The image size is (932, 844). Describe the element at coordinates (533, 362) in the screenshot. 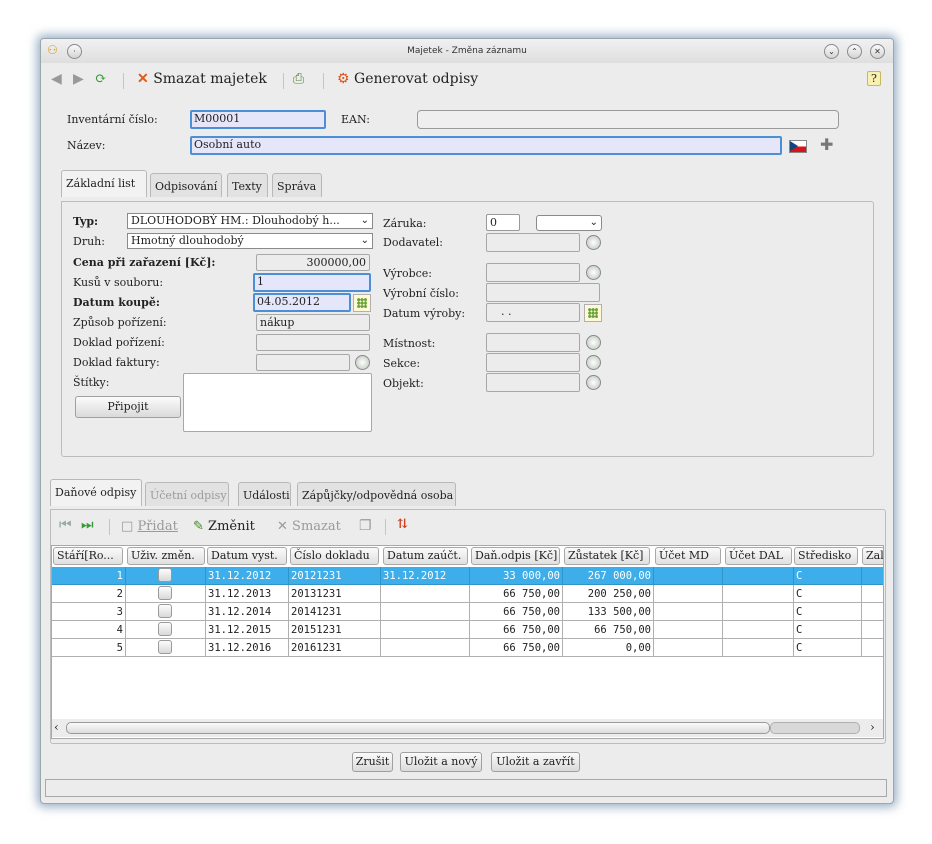

I see `section-input` at that location.